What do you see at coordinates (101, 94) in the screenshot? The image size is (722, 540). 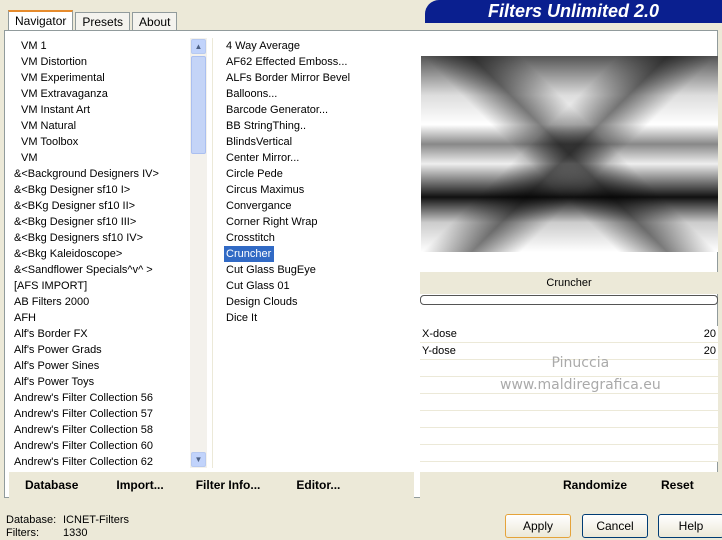 I see `category-item: VM Extravaganza` at bounding box center [101, 94].